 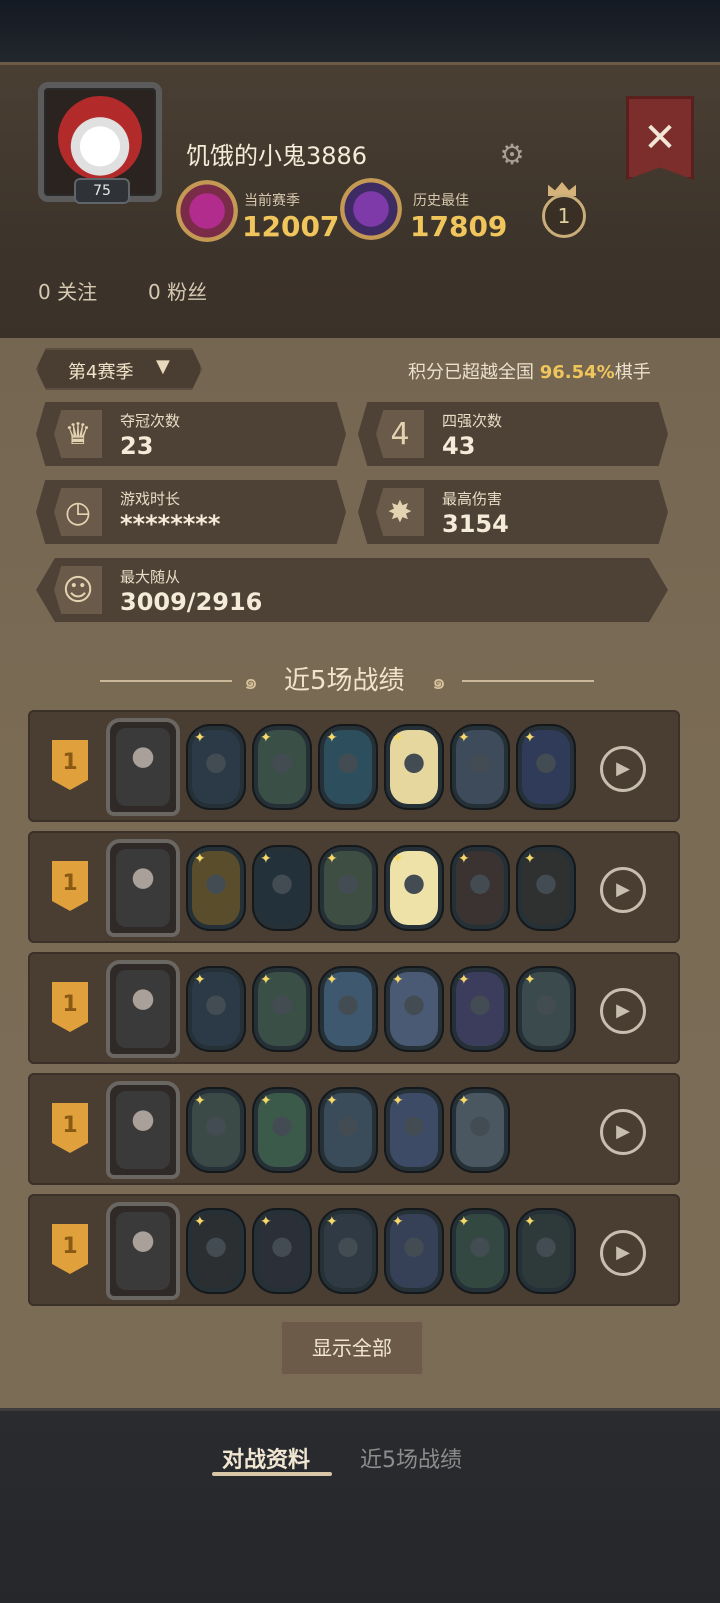 I want to click on show-all-button: 显示全部, so click(x=352, y=1348).